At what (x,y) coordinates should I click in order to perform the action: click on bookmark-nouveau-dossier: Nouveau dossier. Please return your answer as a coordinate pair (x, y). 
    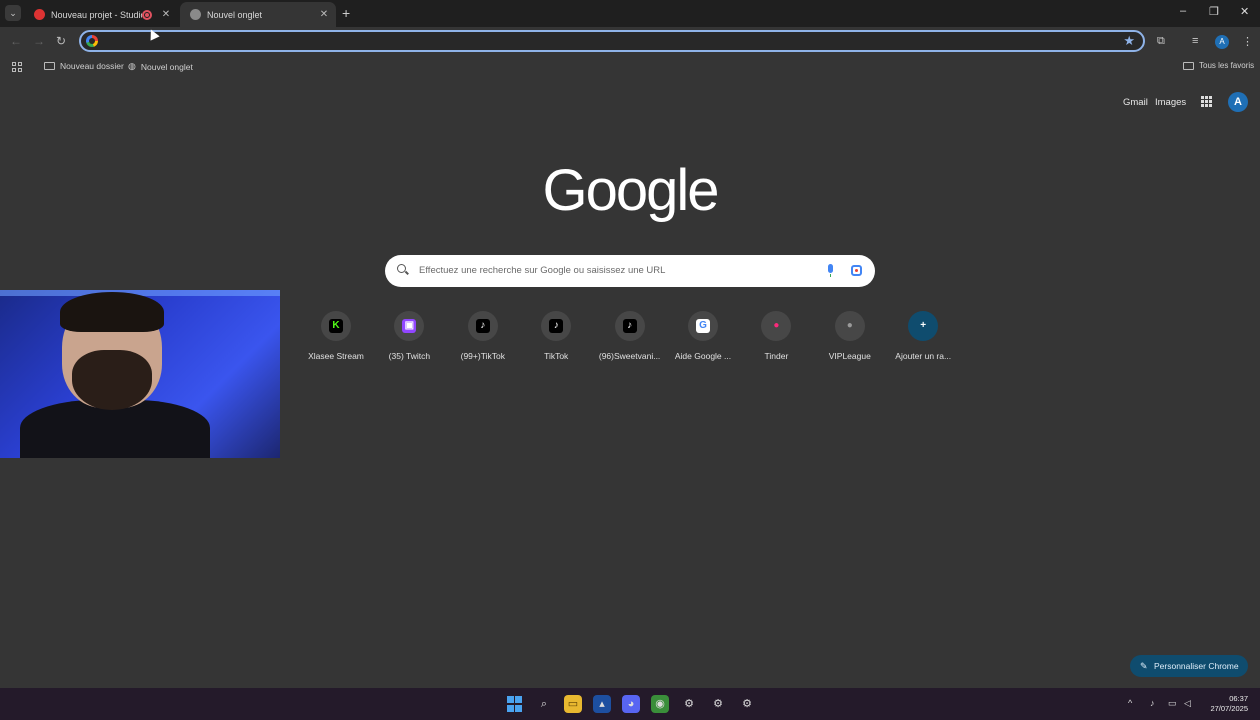
    Looking at the image, I should click on (84, 66).